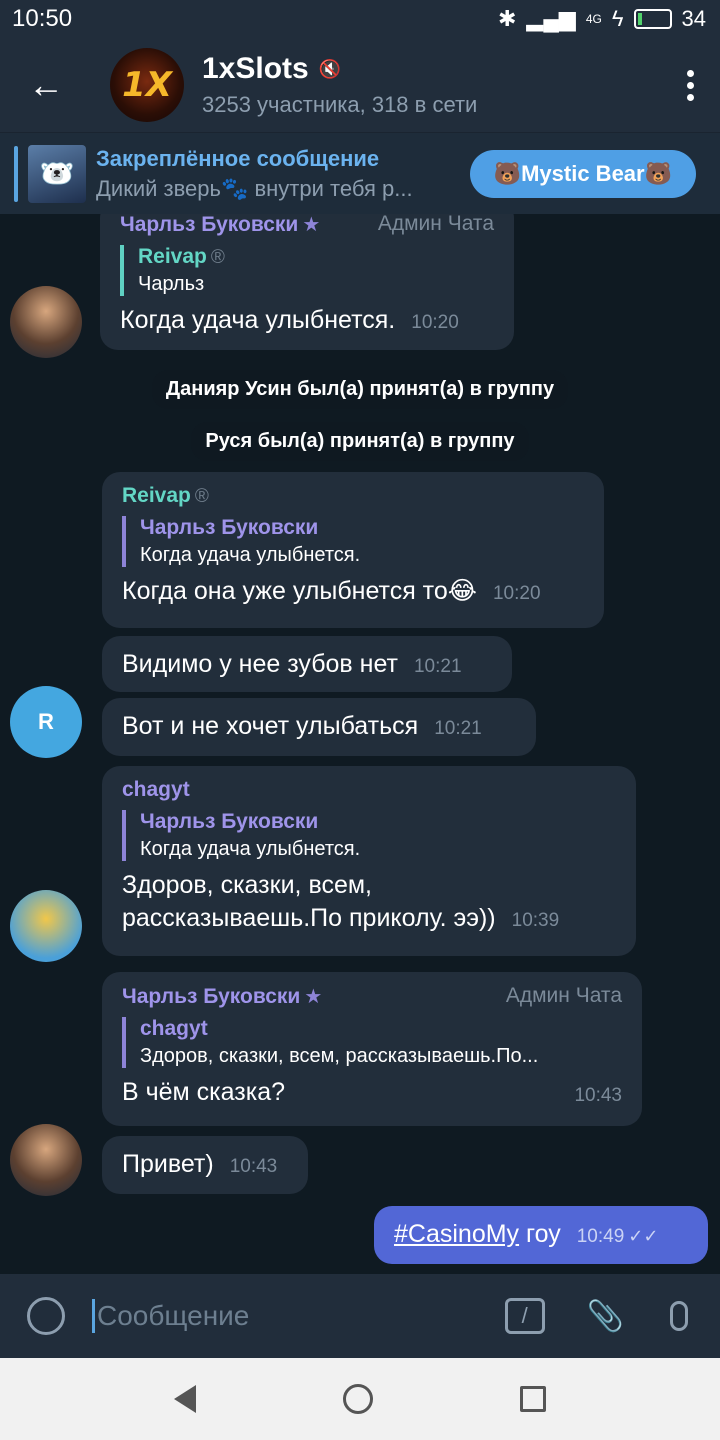 The height and width of the screenshot is (1440, 720). What do you see at coordinates (431, 85) in the screenshot?
I see `chat-title-block: 1xSlots 🔇 3253 участника, 318 в сети` at bounding box center [431, 85].